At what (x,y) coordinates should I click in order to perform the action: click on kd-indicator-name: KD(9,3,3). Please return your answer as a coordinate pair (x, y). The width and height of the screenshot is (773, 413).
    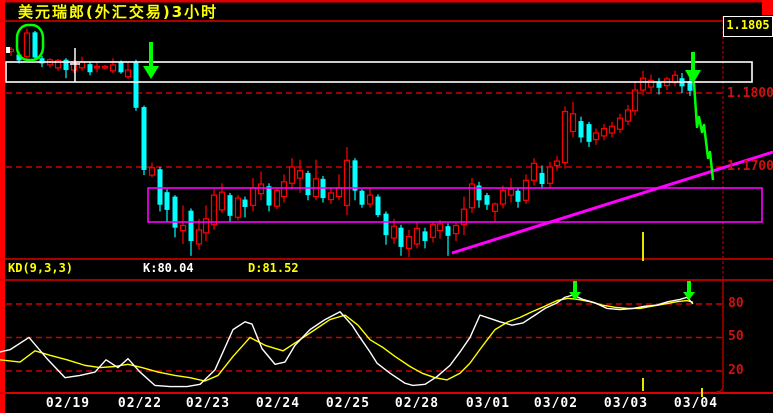
    Looking at the image, I should click on (41, 268).